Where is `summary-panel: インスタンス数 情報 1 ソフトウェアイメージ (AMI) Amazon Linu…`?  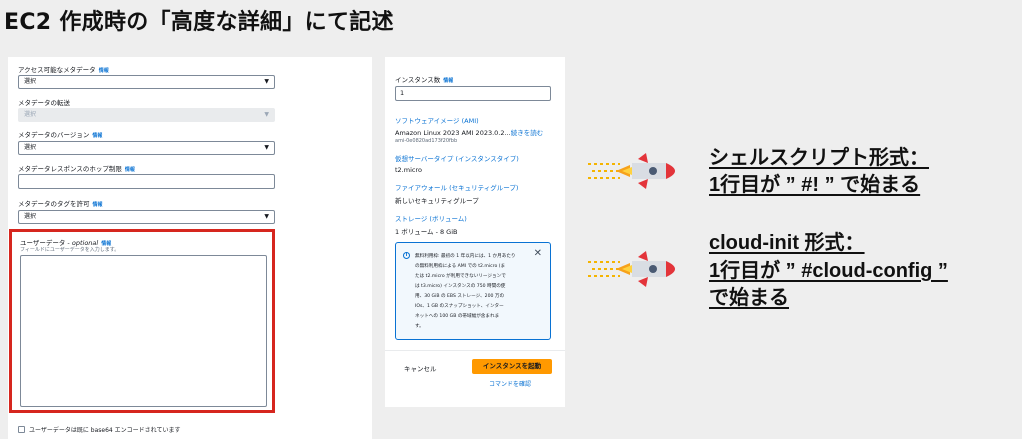 summary-panel: インスタンス数 情報 1 ソフトウェアイメージ (AMI) Amazon Linu… is located at coordinates (475, 232).